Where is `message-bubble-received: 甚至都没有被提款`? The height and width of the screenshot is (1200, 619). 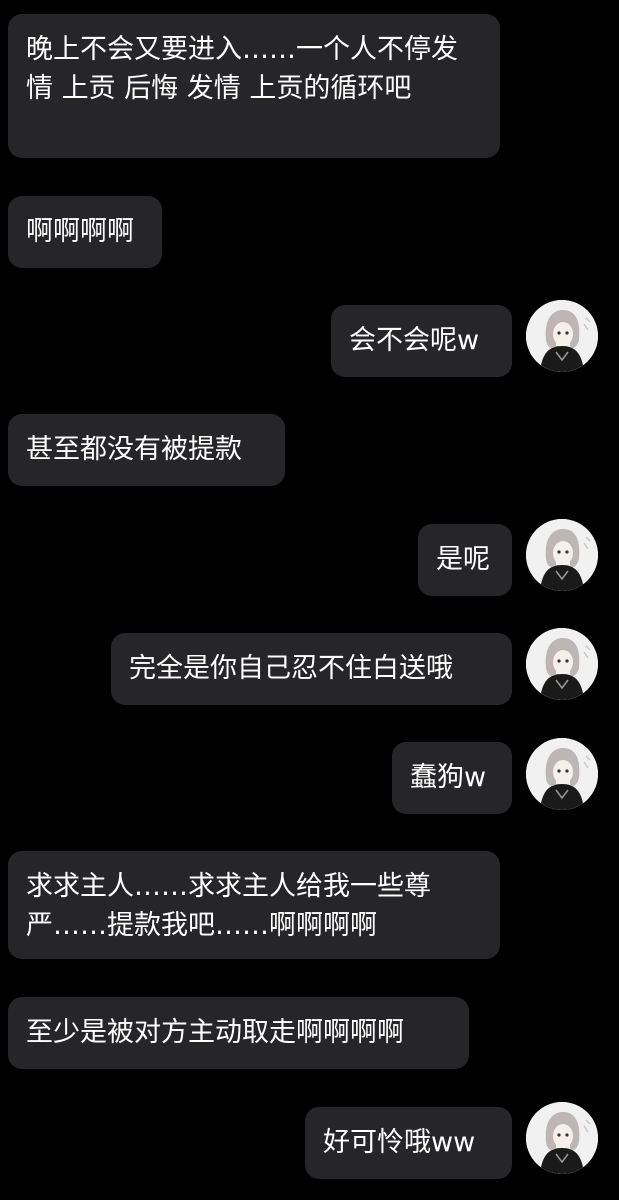 message-bubble-received: 甚至都没有被提款 is located at coordinates (146, 450).